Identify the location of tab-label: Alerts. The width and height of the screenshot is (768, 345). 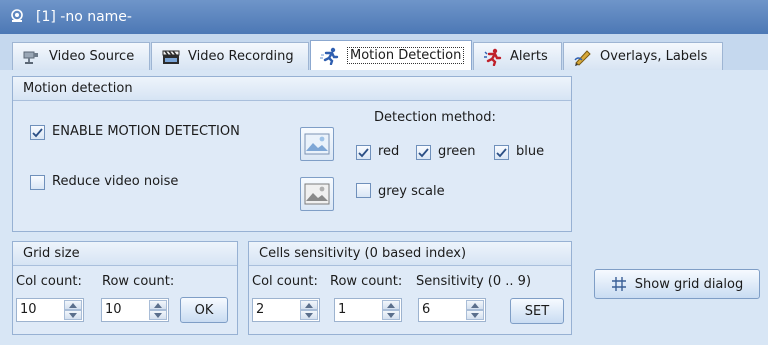
(529, 56).